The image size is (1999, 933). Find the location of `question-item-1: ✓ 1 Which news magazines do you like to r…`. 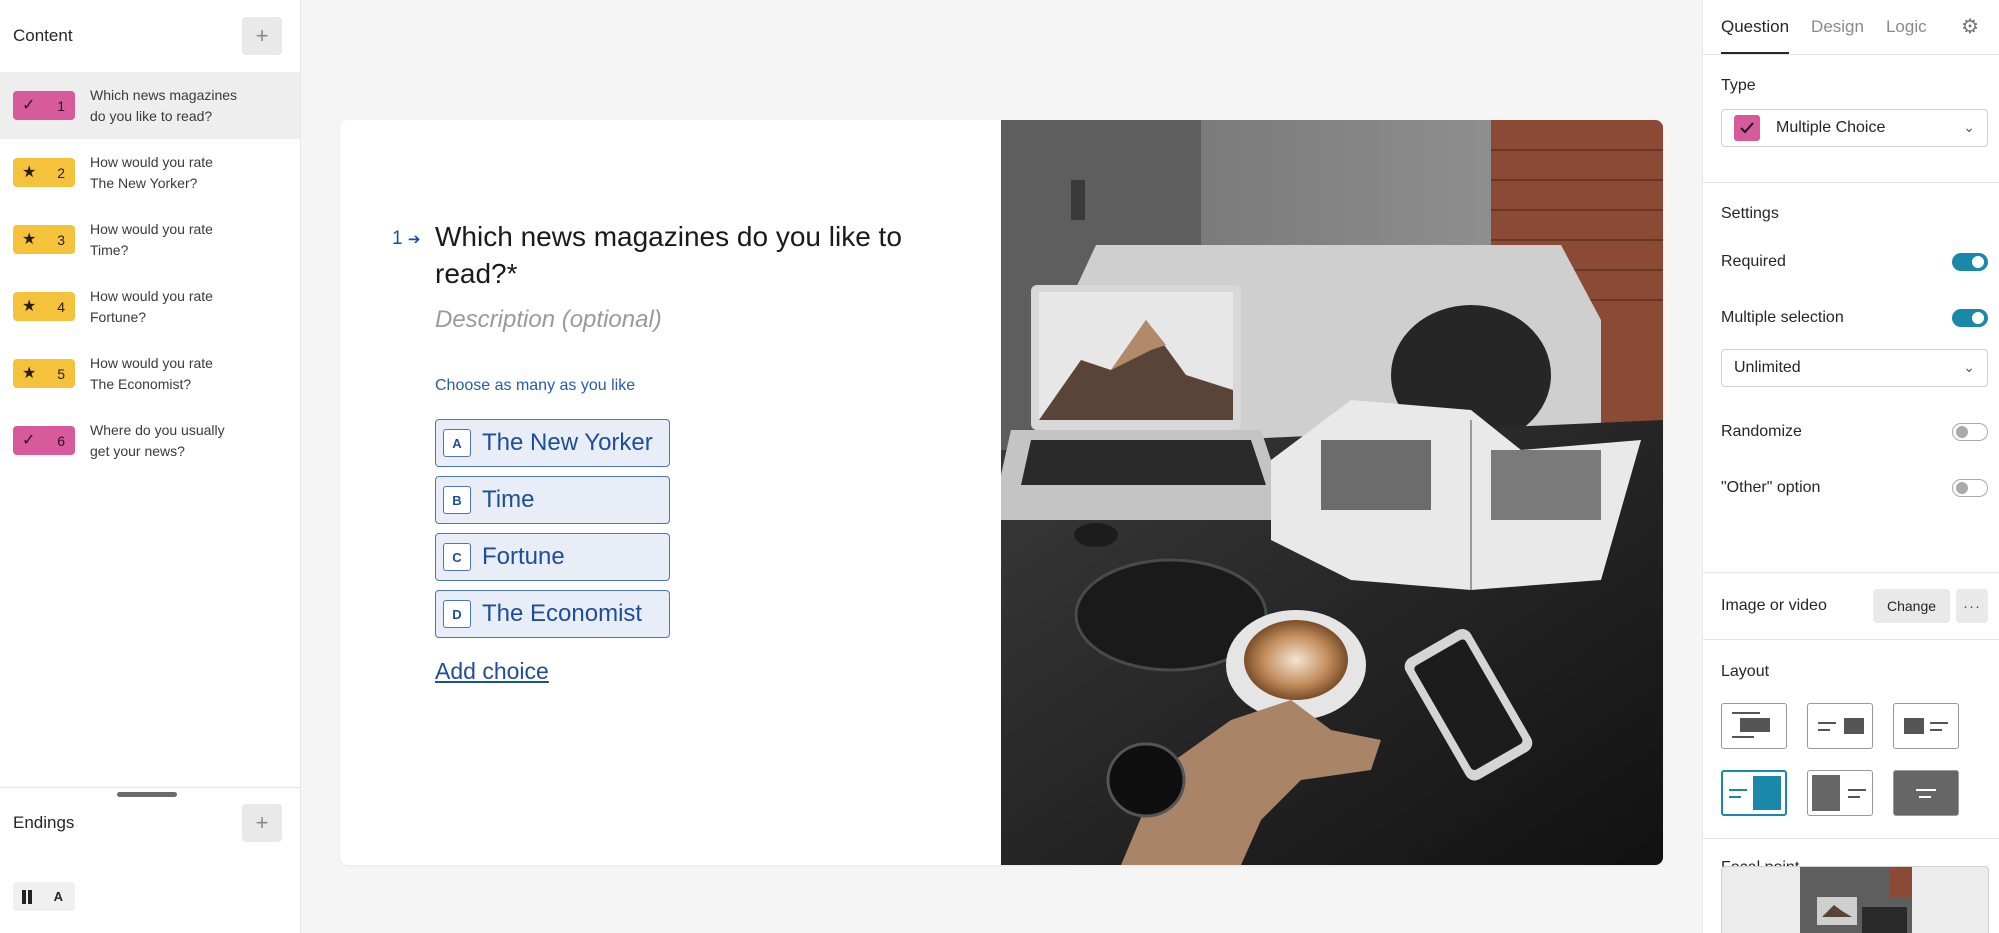

question-item-1: ✓ 1 Which news magazines do you like to r… is located at coordinates (150, 105).